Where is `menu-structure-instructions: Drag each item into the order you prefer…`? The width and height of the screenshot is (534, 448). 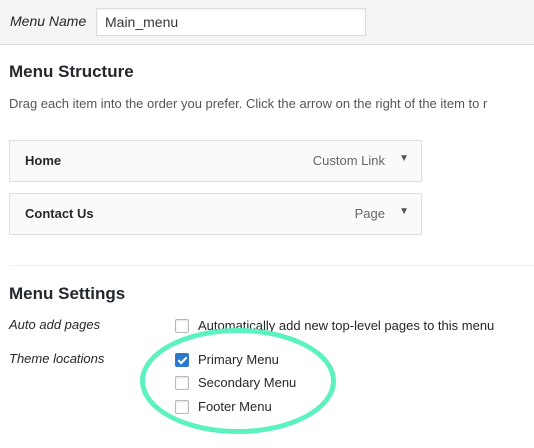 menu-structure-instructions: Drag each item into the order you prefer… is located at coordinates (248, 103).